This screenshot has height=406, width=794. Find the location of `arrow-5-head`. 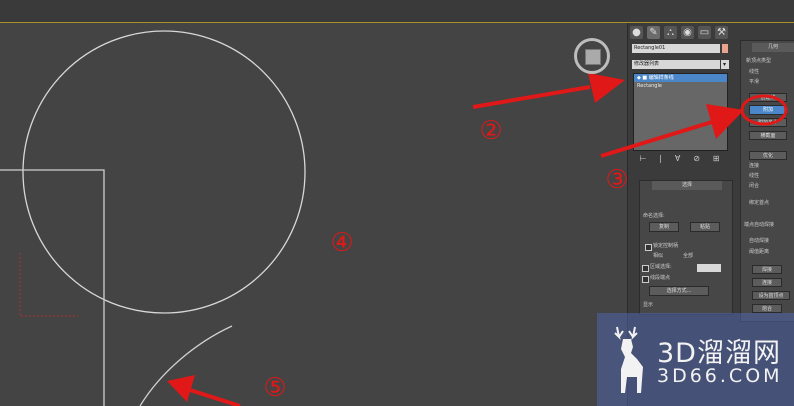

arrow-5-head is located at coordinates (181, 388).